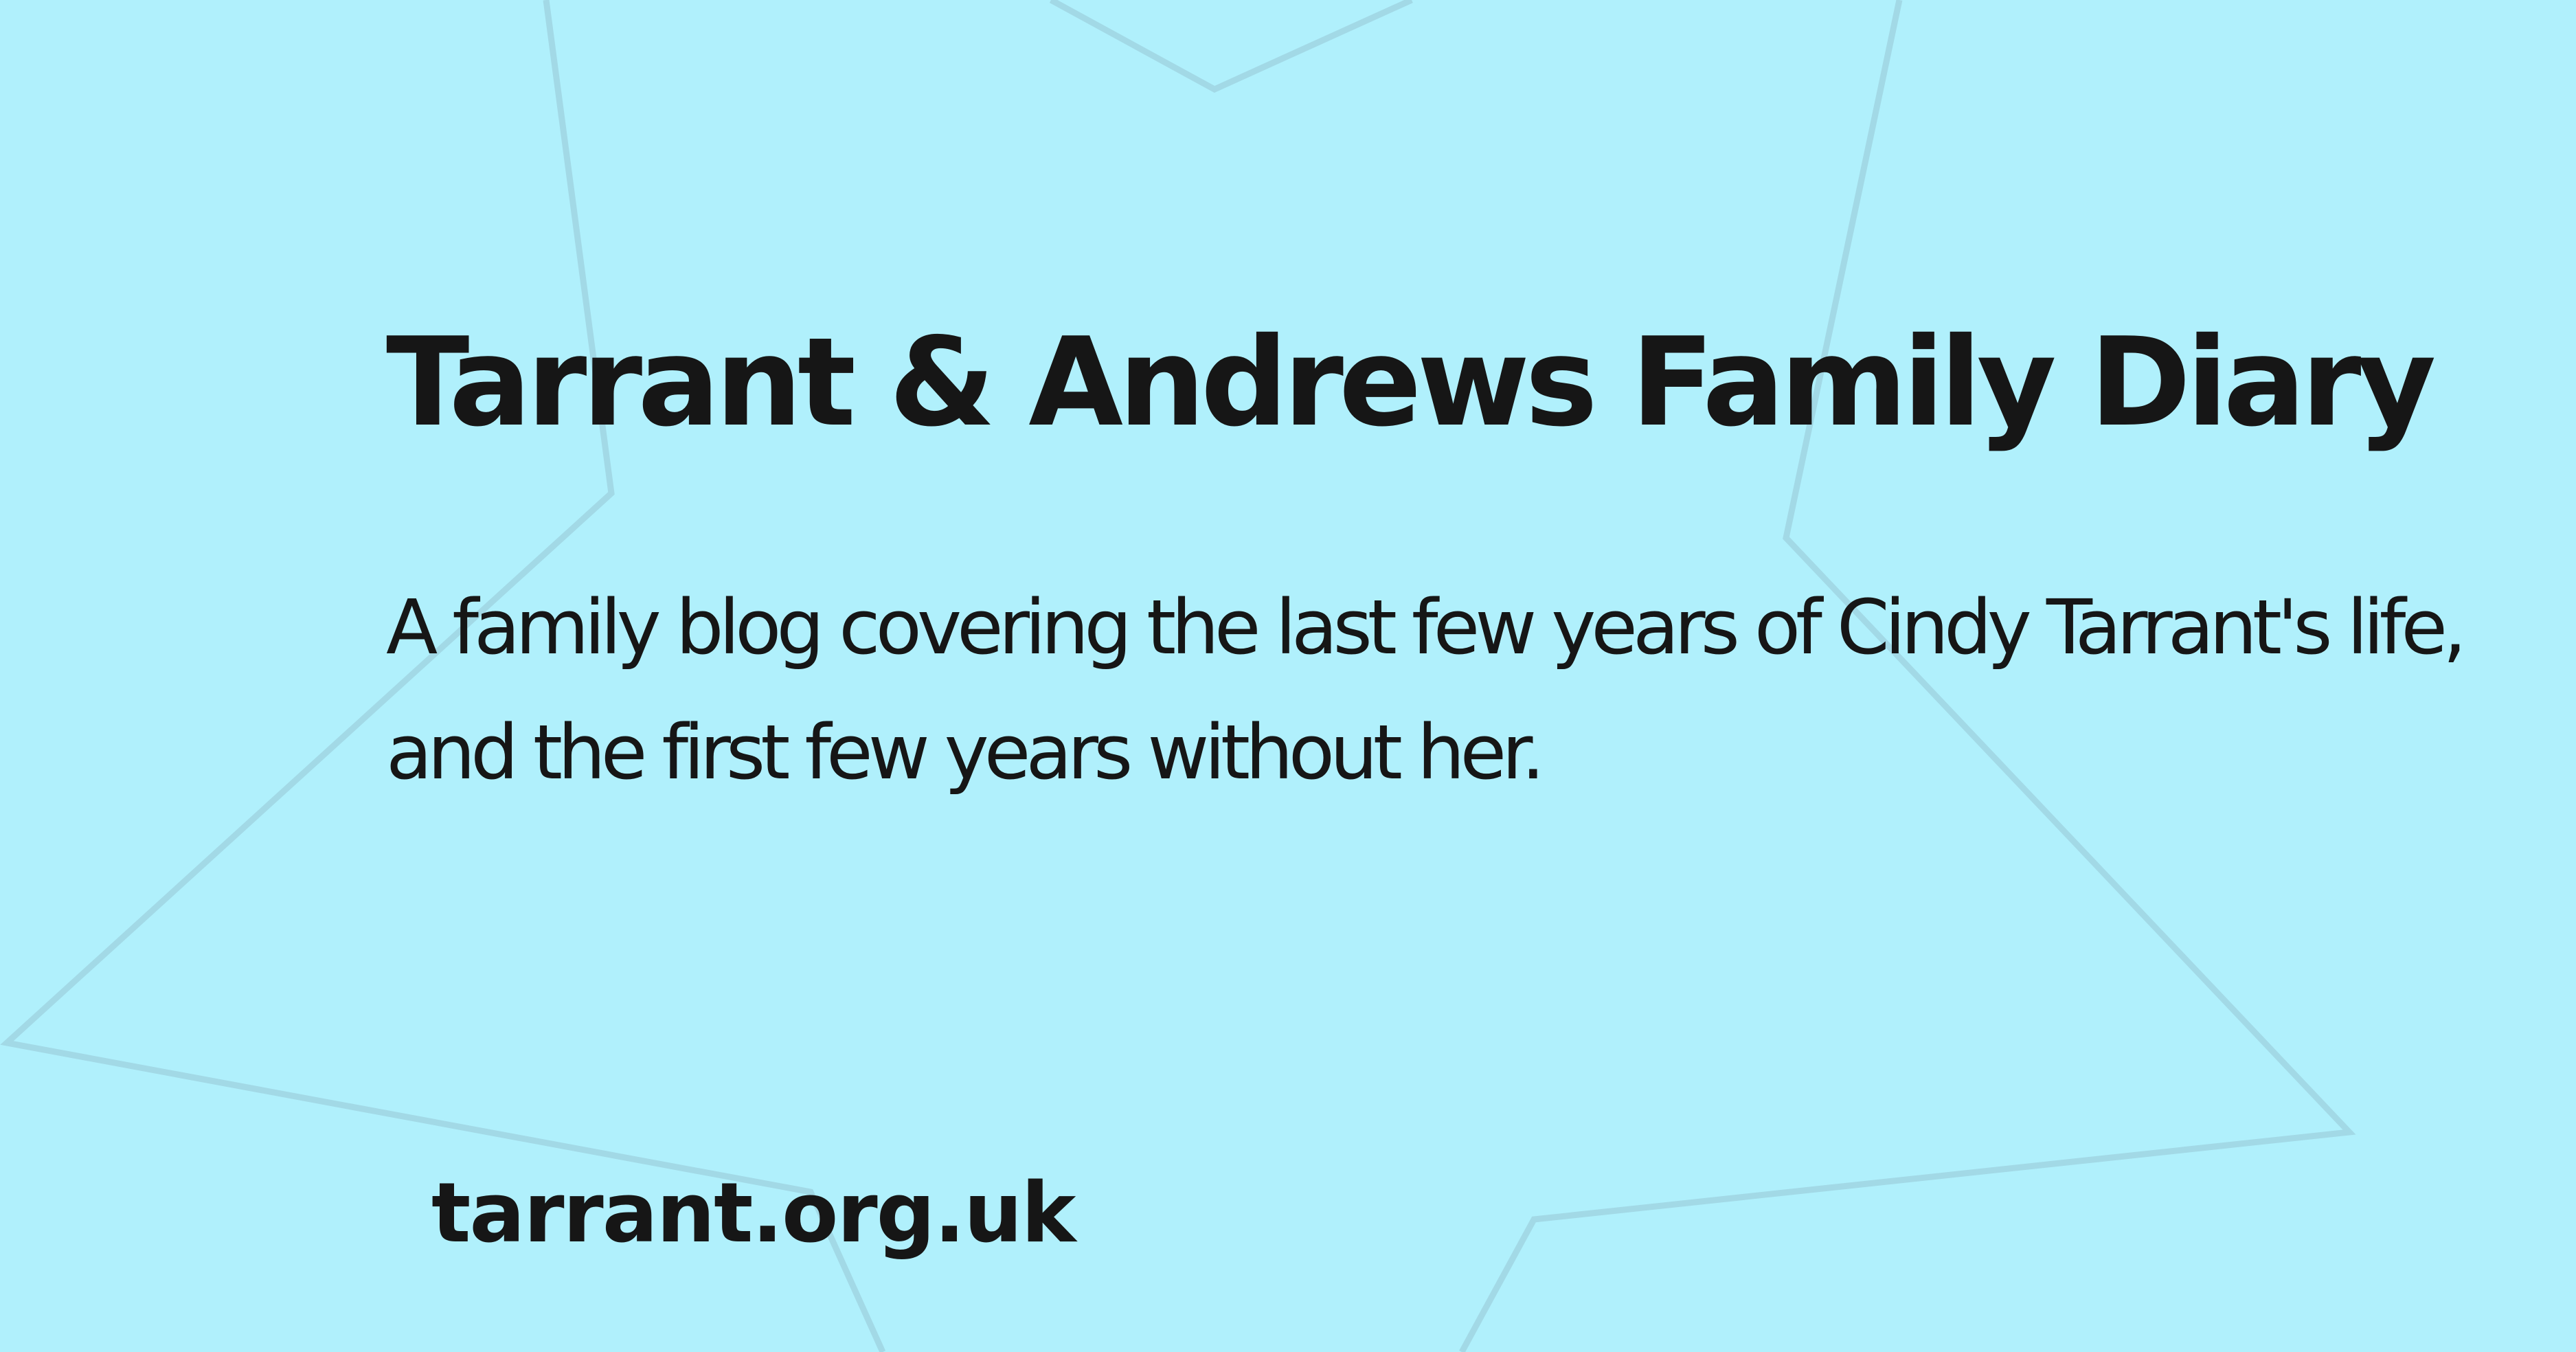 Image resolution: width=2576 pixels, height=1352 pixels. Describe the element at coordinates (753, 1214) in the screenshot. I see `site-domain: tarrant.org.uk` at that location.